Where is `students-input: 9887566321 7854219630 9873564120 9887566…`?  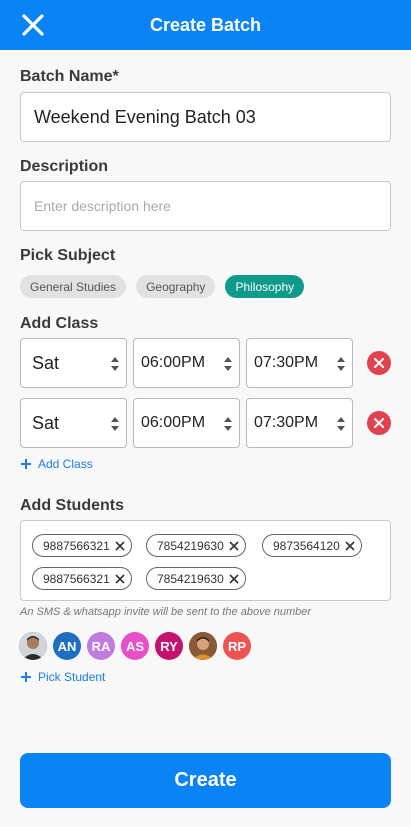 students-input: 9887566321 7854219630 9873564120 9887566… is located at coordinates (205, 560).